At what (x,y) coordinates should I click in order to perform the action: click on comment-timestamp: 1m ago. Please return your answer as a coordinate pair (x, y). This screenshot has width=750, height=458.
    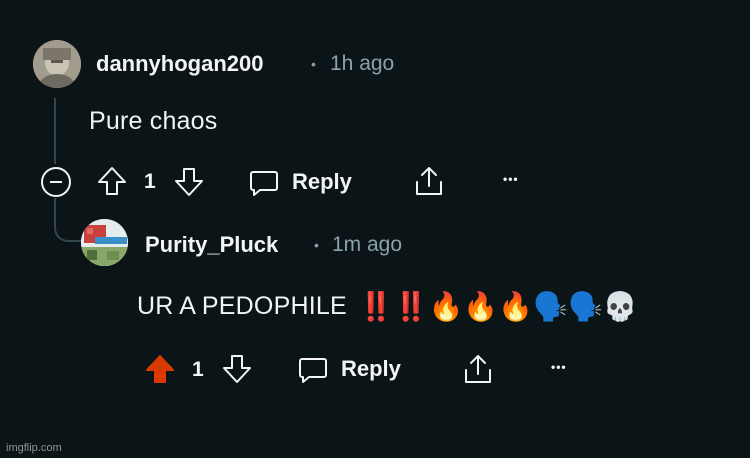
    Looking at the image, I should click on (367, 245).